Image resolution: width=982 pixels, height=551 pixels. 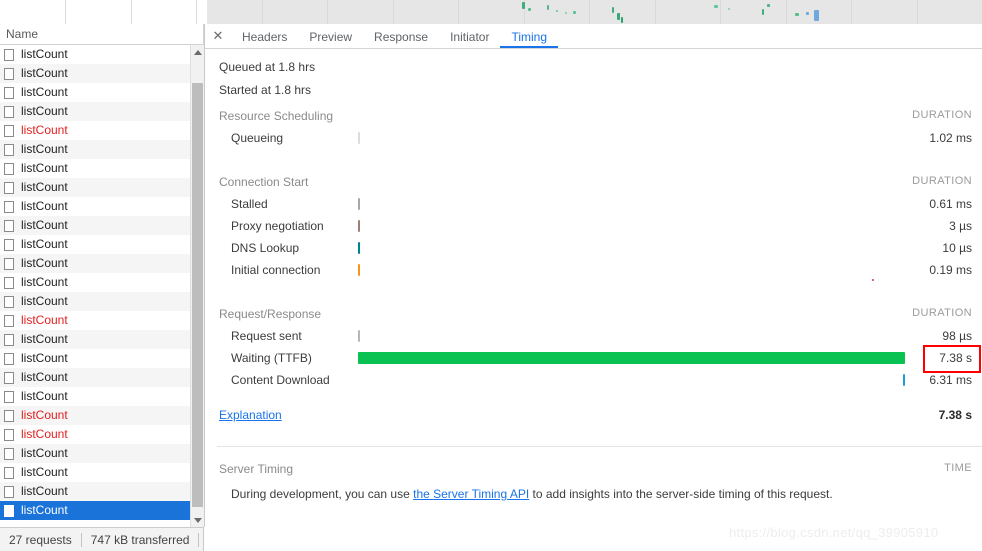 What do you see at coordinates (22, 34) in the screenshot?
I see `column-header-name: Name` at bounding box center [22, 34].